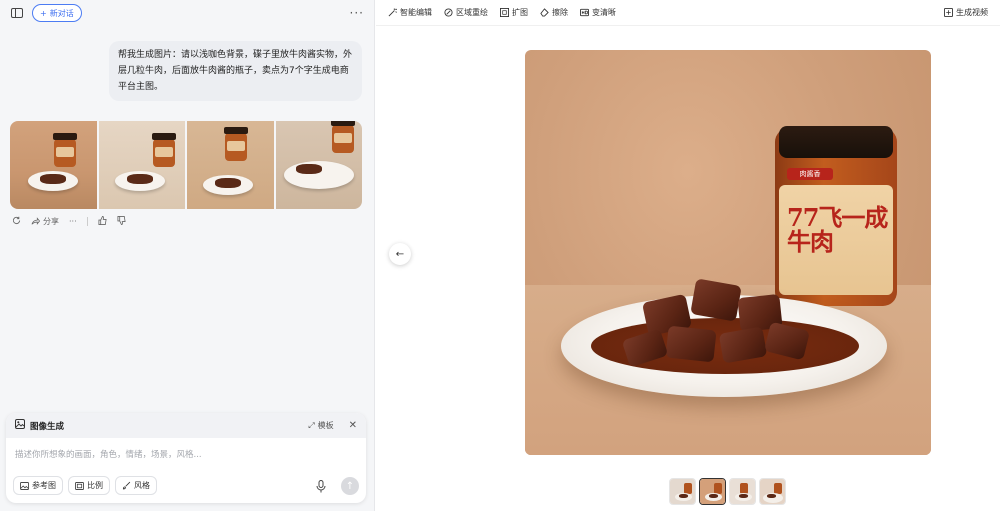 The image size is (1000, 511). I want to click on aspect-ratio-button: 比例, so click(89, 485).